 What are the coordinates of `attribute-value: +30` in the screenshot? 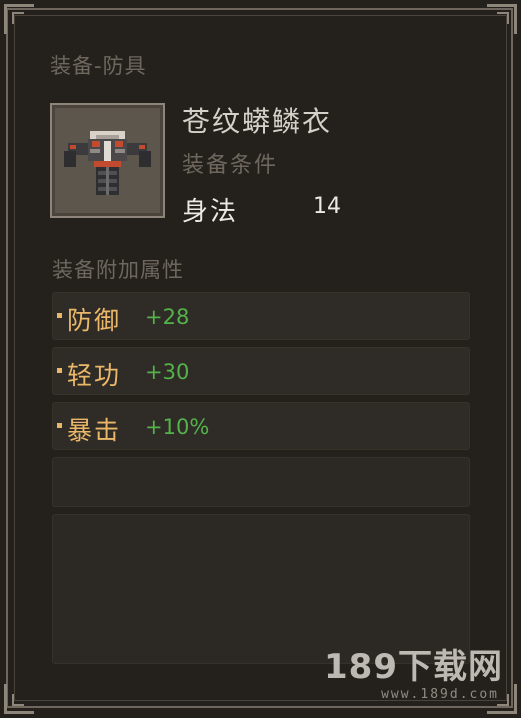 It's located at (167, 372).